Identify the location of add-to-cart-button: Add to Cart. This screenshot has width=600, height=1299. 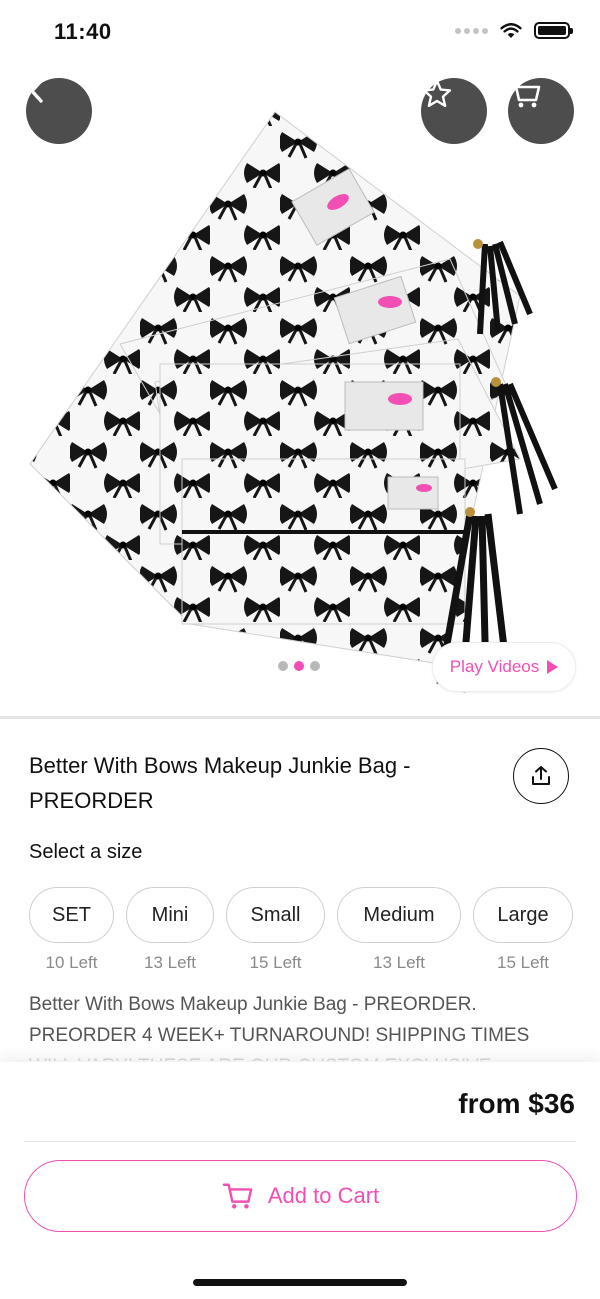
(300, 1196).